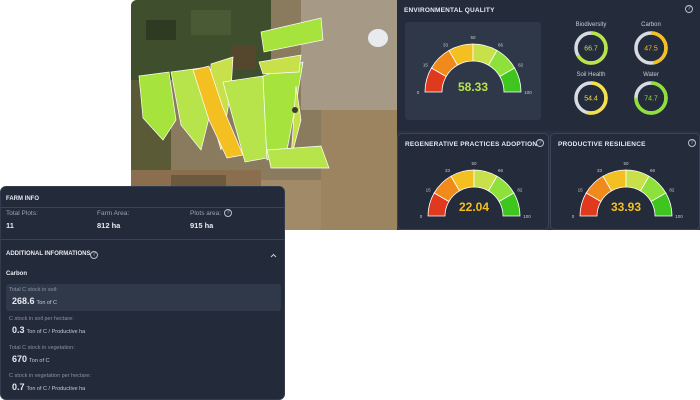 The height and width of the screenshot is (400, 700). Describe the element at coordinates (16, 274) in the screenshot. I see `carbon-section-title: Carbon` at that location.